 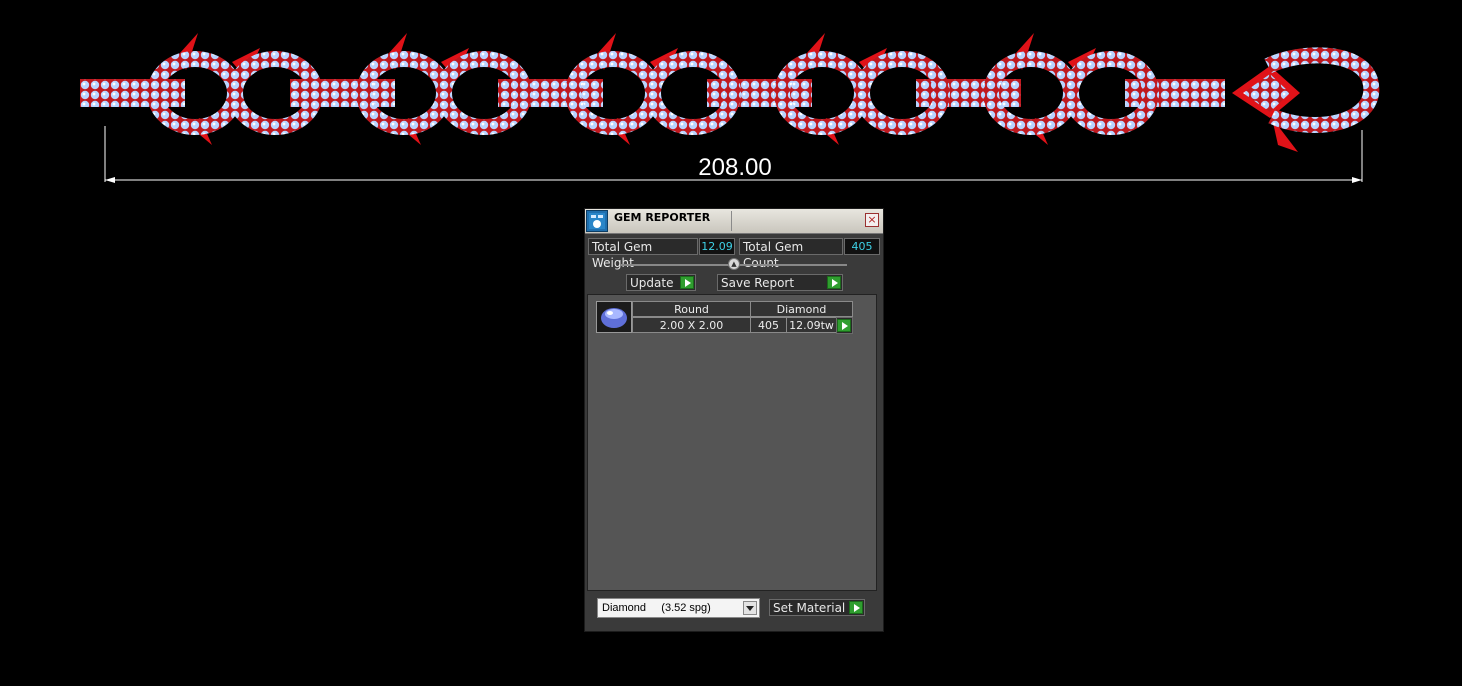 I want to click on gem-count-cell: 405, so click(x=768, y=325).